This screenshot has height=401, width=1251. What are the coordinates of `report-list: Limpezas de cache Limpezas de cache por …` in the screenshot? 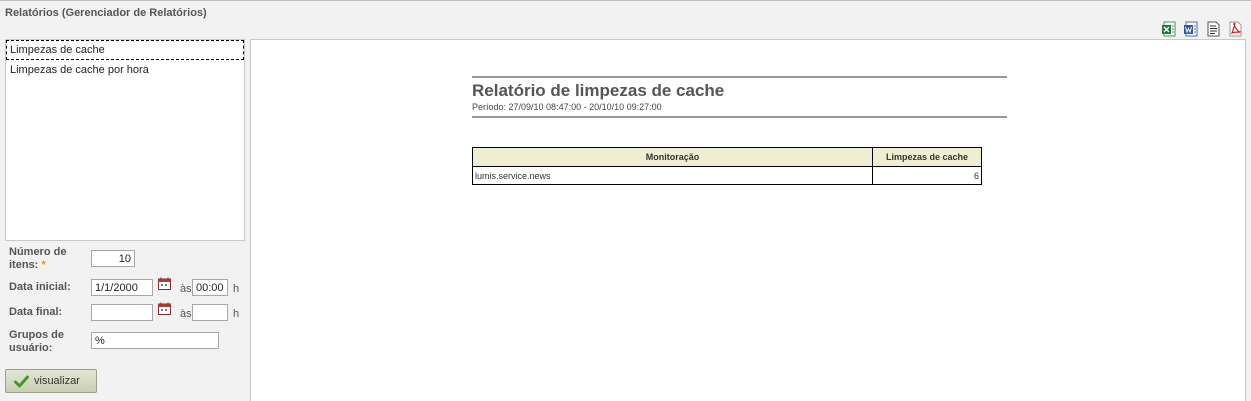 It's located at (125, 140).